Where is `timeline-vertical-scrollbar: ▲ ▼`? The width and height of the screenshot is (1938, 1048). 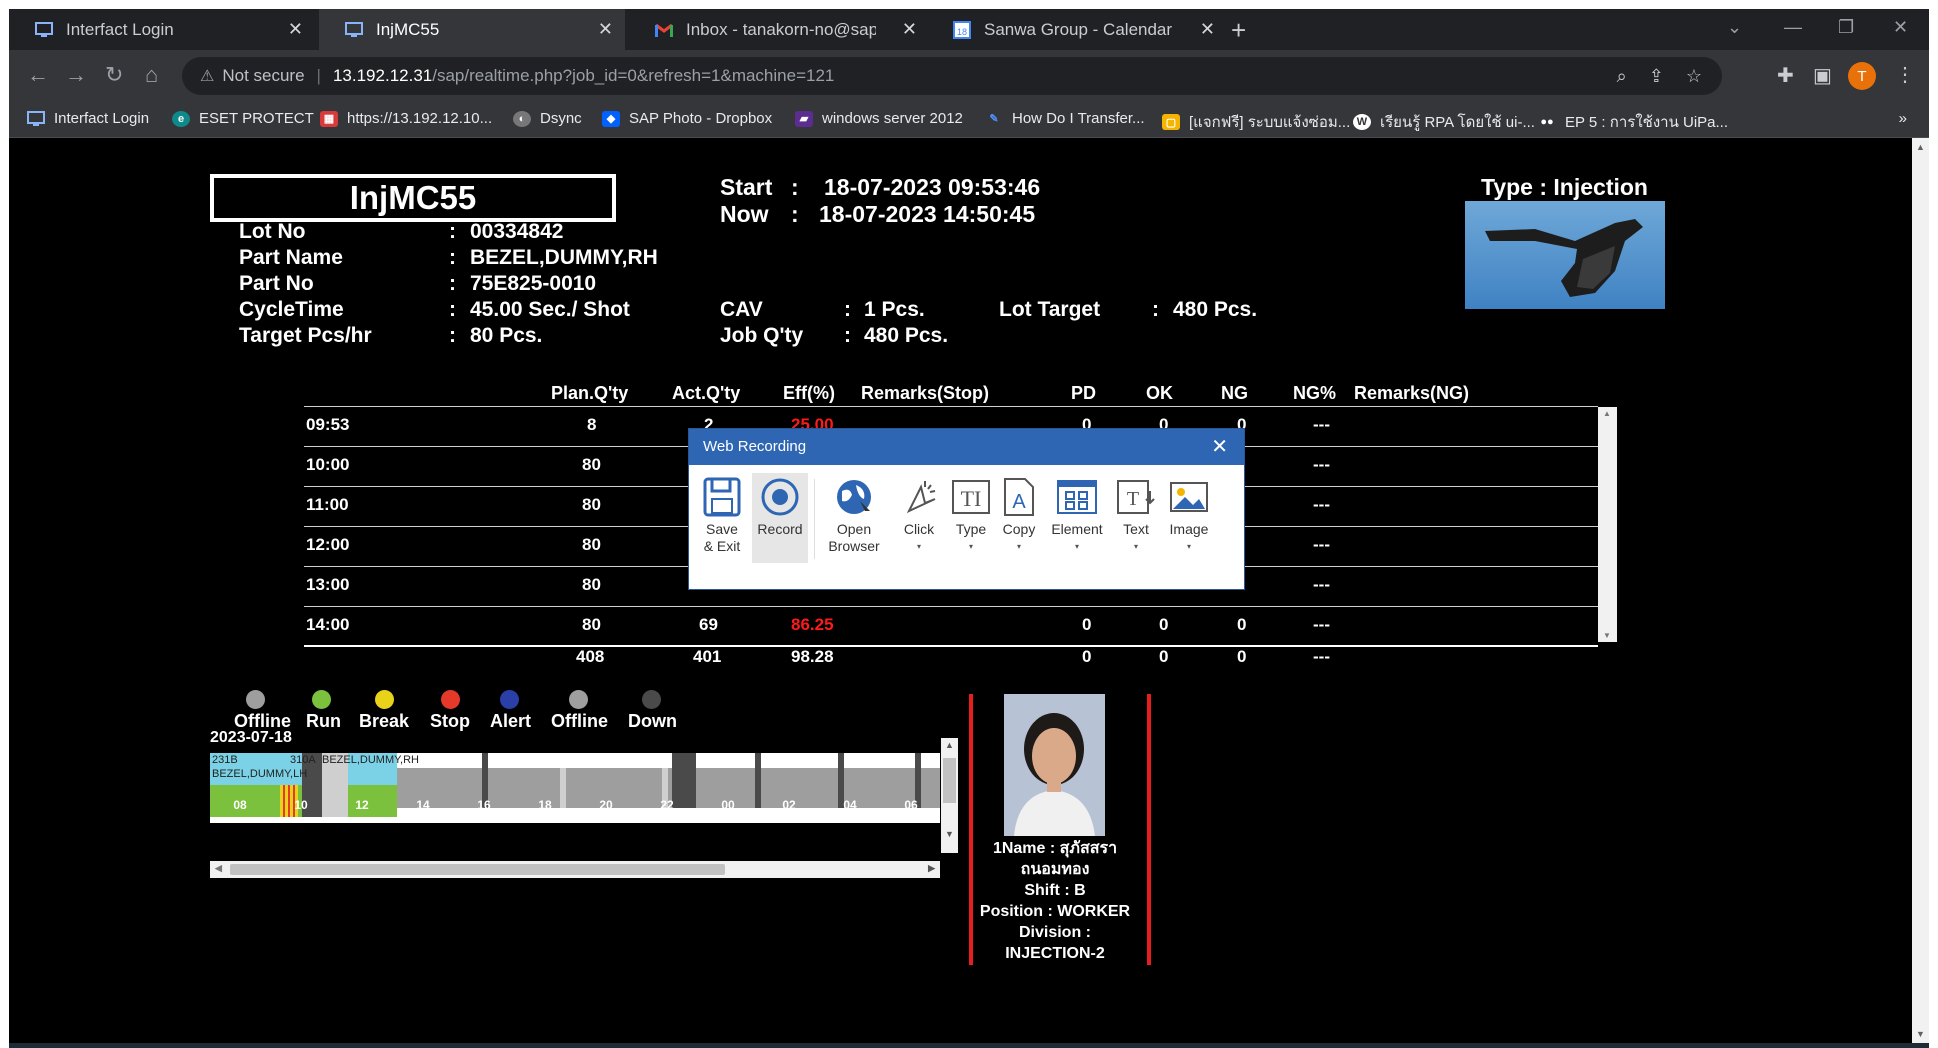 timeline-vertical-scrollbar: ▲ ▼ is located at coordinates (949, 795).